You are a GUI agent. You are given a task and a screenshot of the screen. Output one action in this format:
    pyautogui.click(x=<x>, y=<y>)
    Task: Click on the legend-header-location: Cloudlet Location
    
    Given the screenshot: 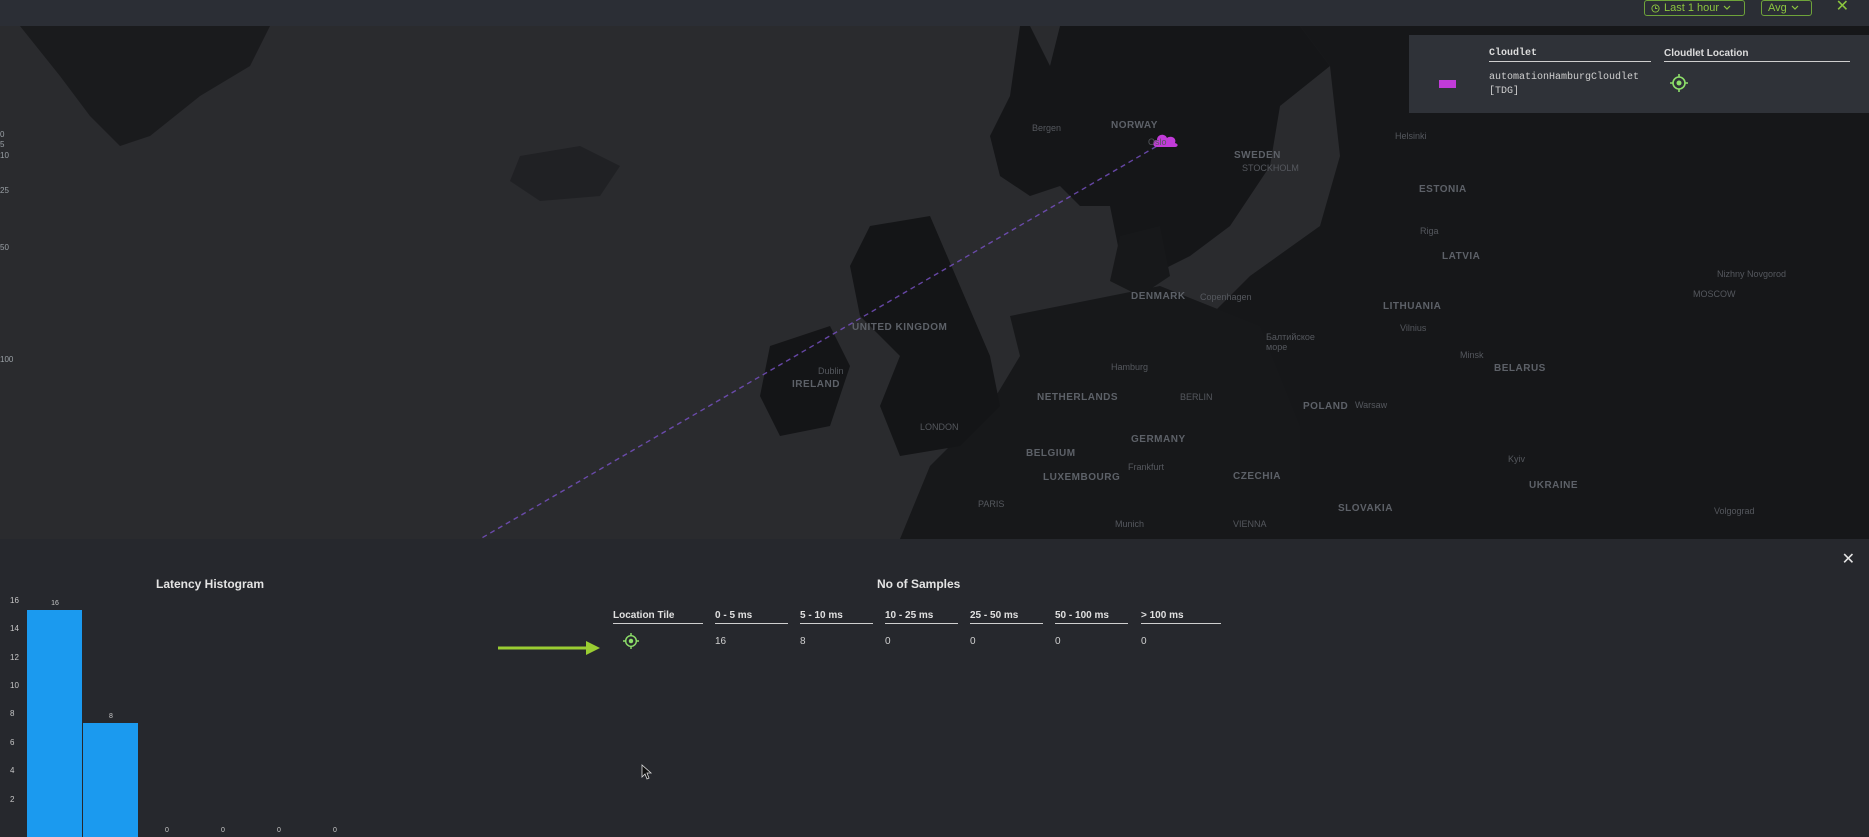 What is the action you would take?
    pyautogui.click(x=1706, y=53)
    